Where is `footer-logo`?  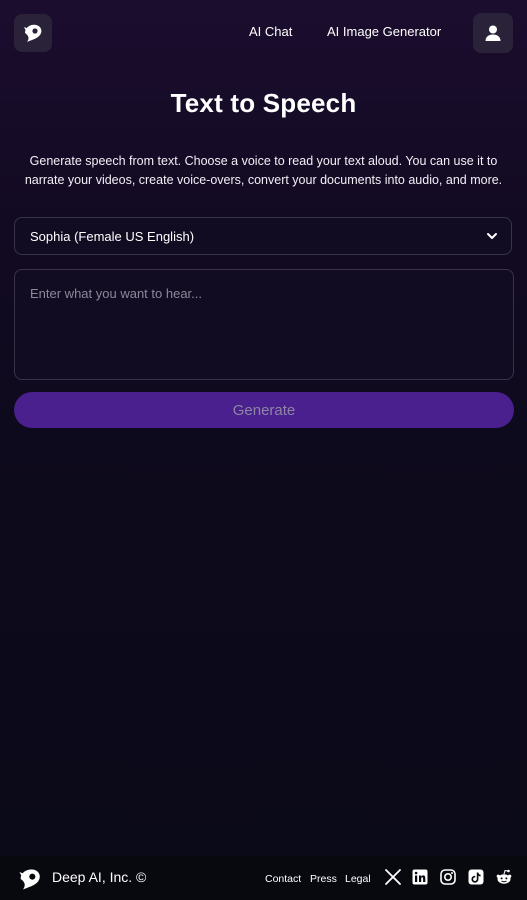
footer-logo is located at coordinates (30, 879).